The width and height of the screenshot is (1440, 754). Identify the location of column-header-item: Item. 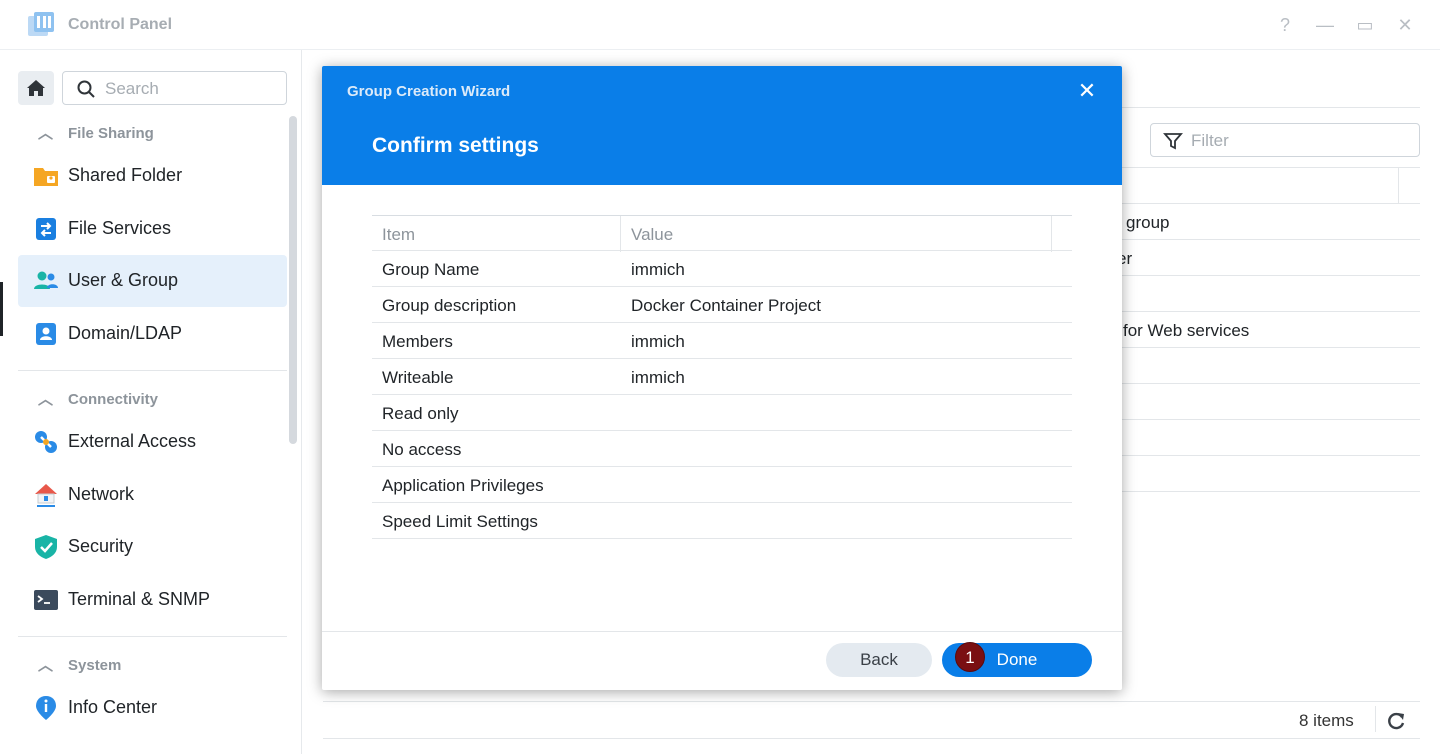
(399, 234).